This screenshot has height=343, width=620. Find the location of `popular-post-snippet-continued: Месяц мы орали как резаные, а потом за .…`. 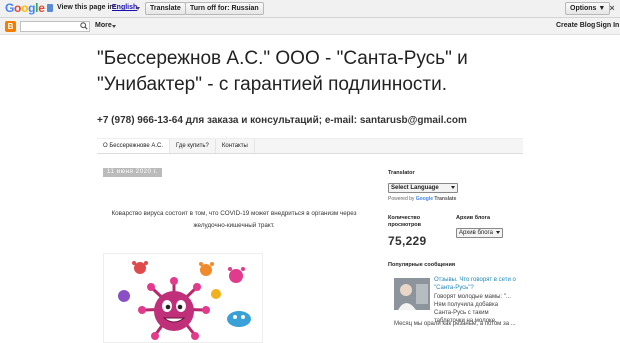

popular-post-snippet-continued: Месяц мы орали как резаные, а потом за .… is located at coordinates (455, 324).